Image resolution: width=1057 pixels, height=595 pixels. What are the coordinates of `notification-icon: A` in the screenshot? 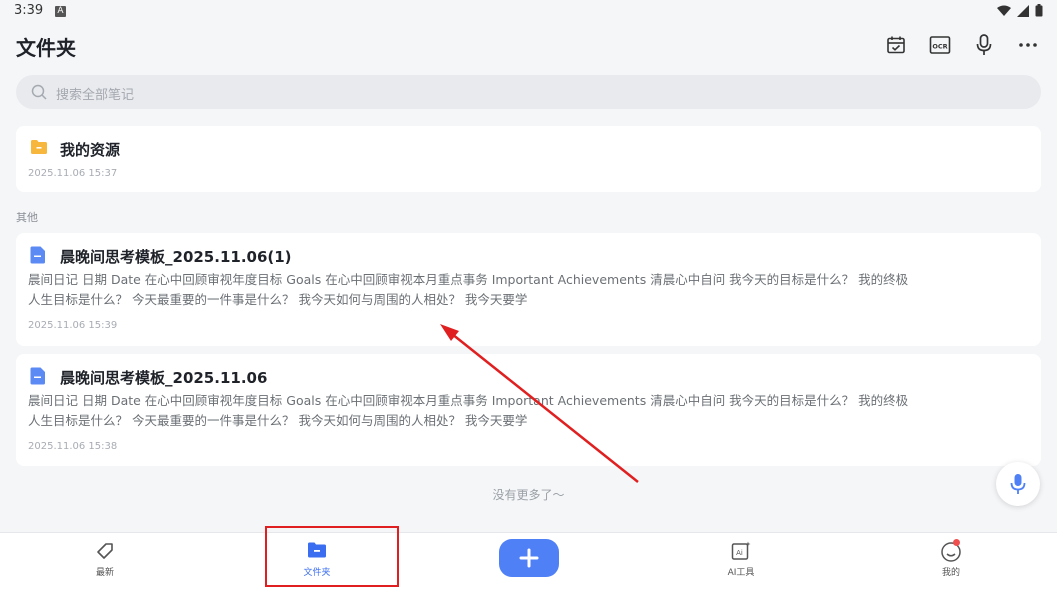 It's located at (60, 11).